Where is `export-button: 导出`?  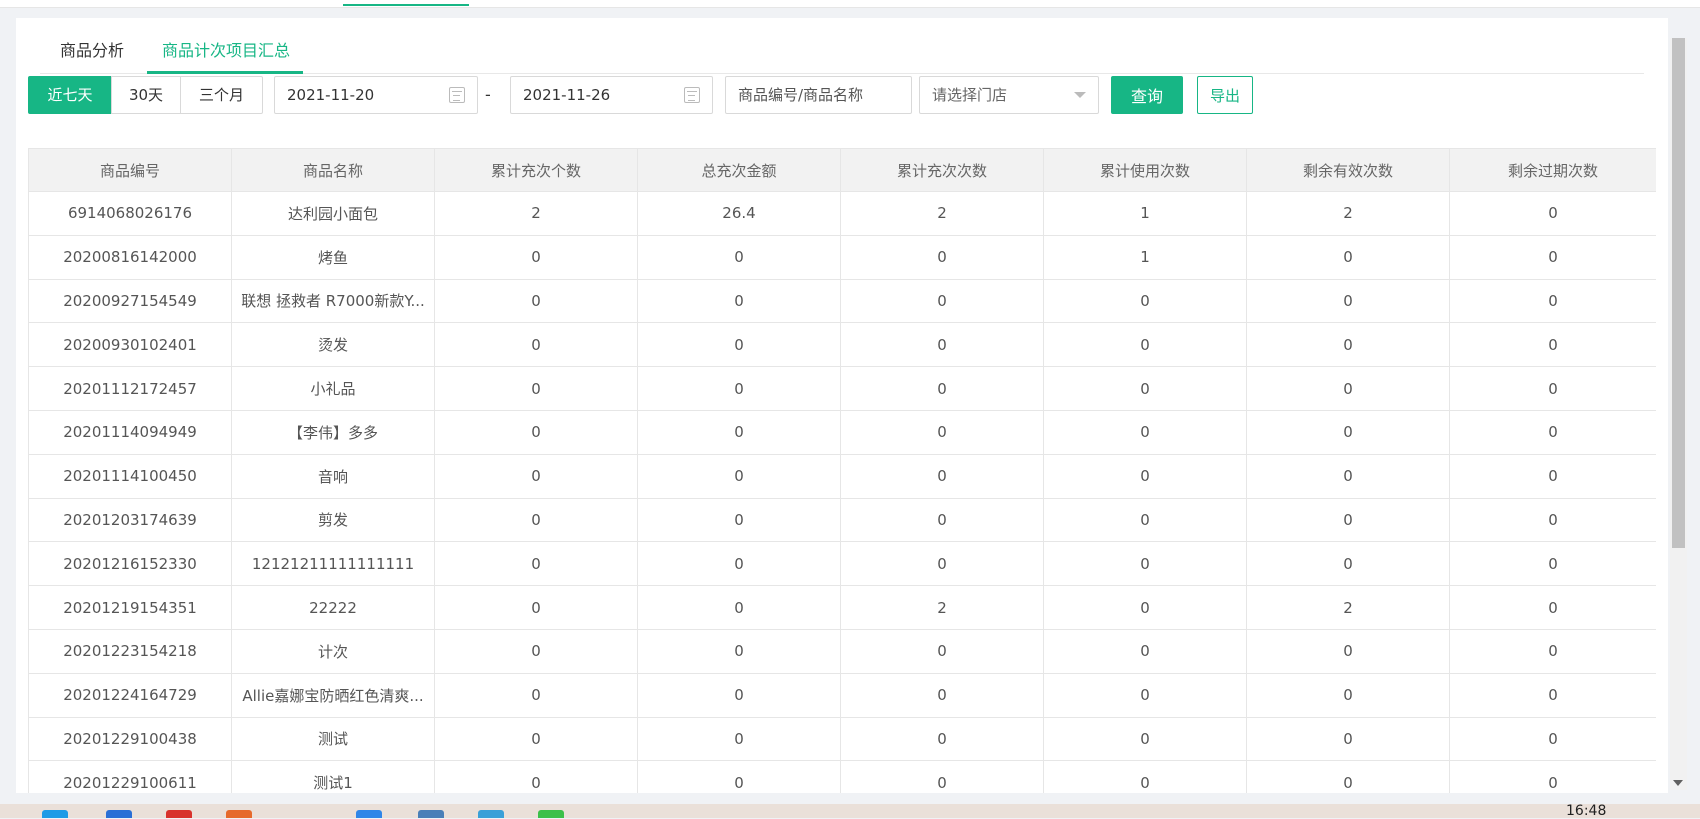 export-button: 导出 is located at coordinates (1225, 95).